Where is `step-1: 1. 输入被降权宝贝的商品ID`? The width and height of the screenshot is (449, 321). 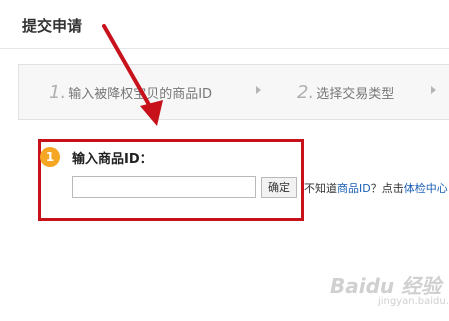 step-1: 1. 输入被降权宝贝的商品ID is located at coordinates (130, 93).